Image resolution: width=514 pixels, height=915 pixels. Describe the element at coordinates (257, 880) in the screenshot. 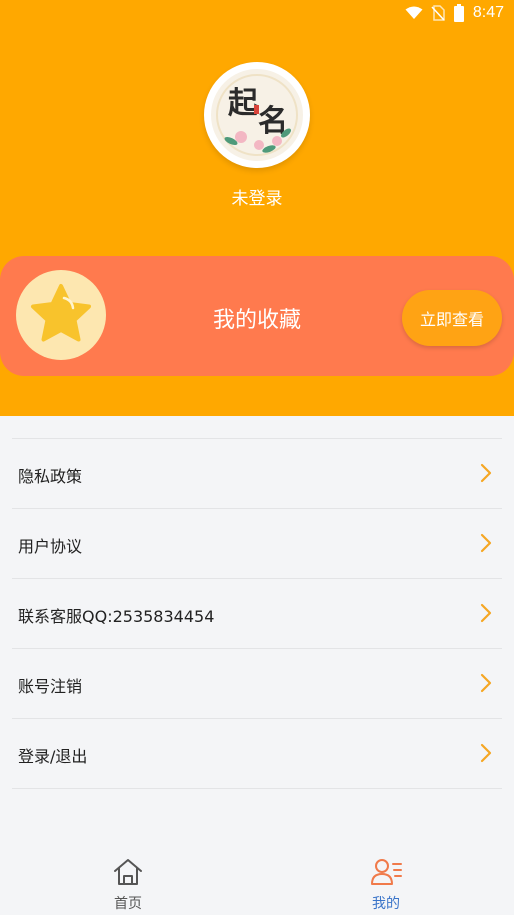

I see `bottom-tab-bar: 首页 我的` at that location.